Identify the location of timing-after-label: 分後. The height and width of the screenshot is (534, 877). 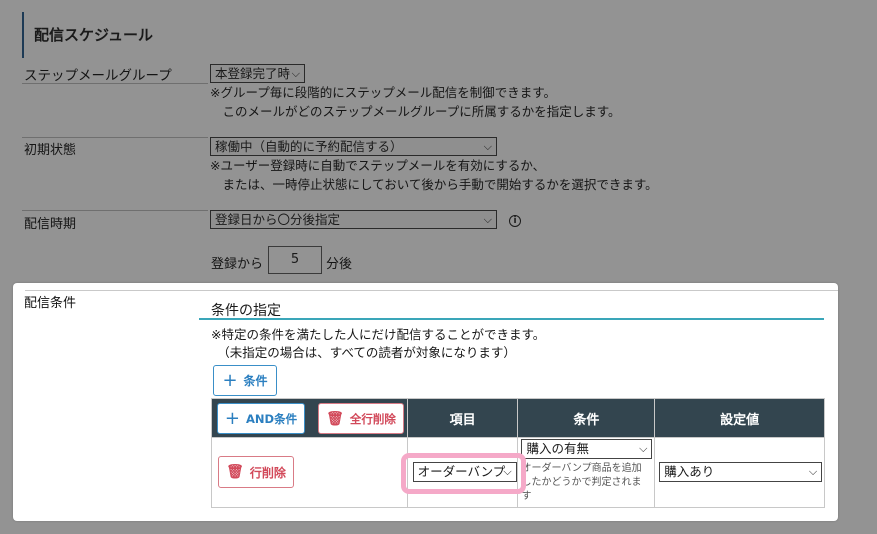
(339, 264).